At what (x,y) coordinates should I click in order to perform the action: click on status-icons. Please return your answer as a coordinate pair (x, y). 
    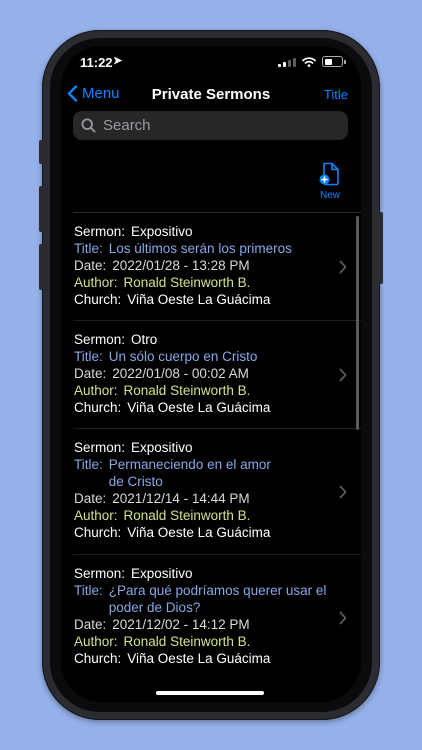
    Looking at the image, I should click on (312, 61).